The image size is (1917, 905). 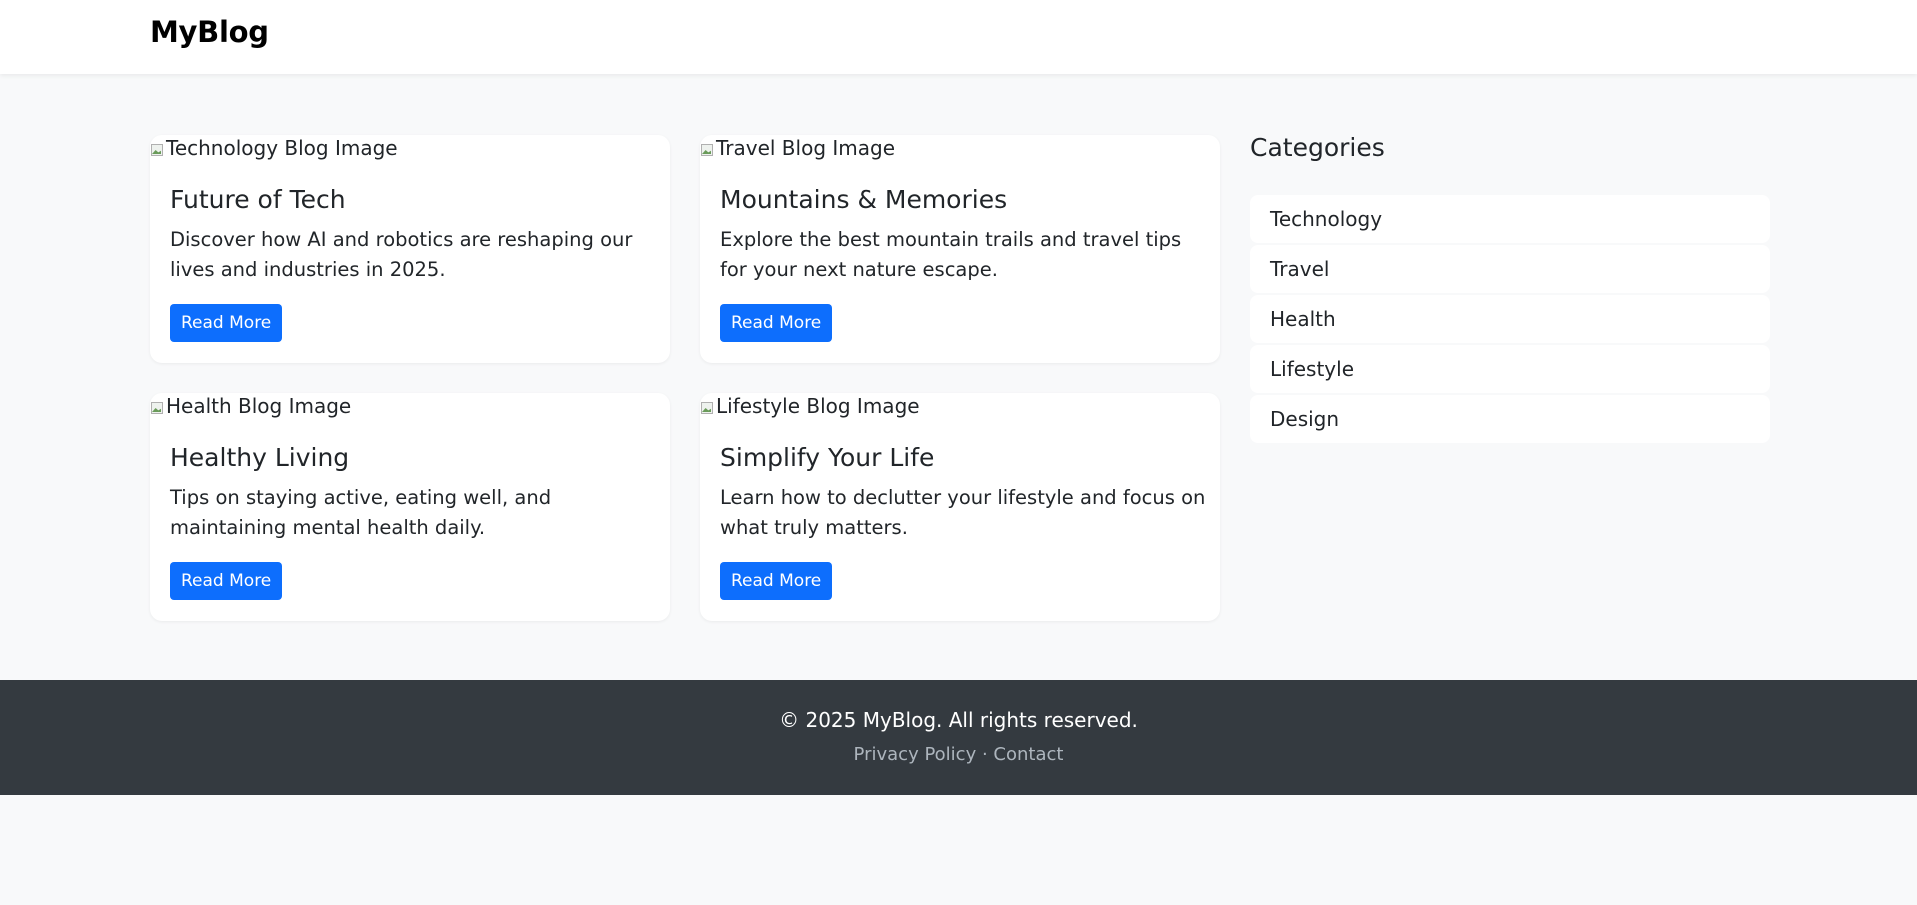 What do you see at coordinates (258, 199) in the screenshot?
I see `post-title: Future of Tech` at bounding box center [258, 199].